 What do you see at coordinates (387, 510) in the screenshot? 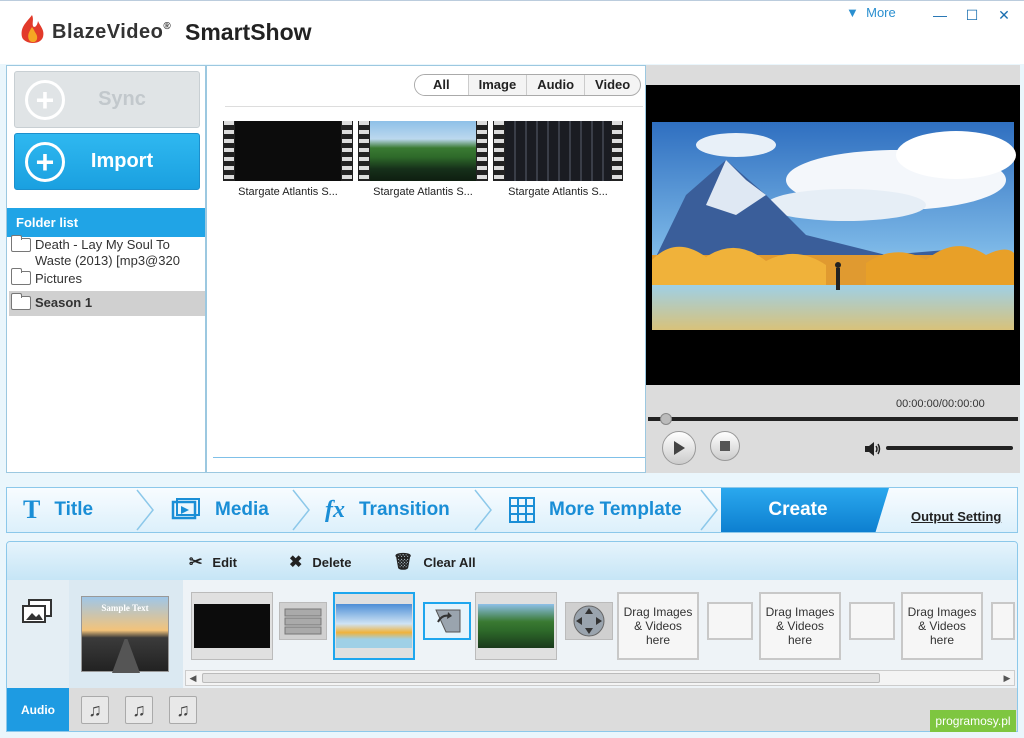
I see `tab-transition: fx Transition` at bounding box center [387, 510].